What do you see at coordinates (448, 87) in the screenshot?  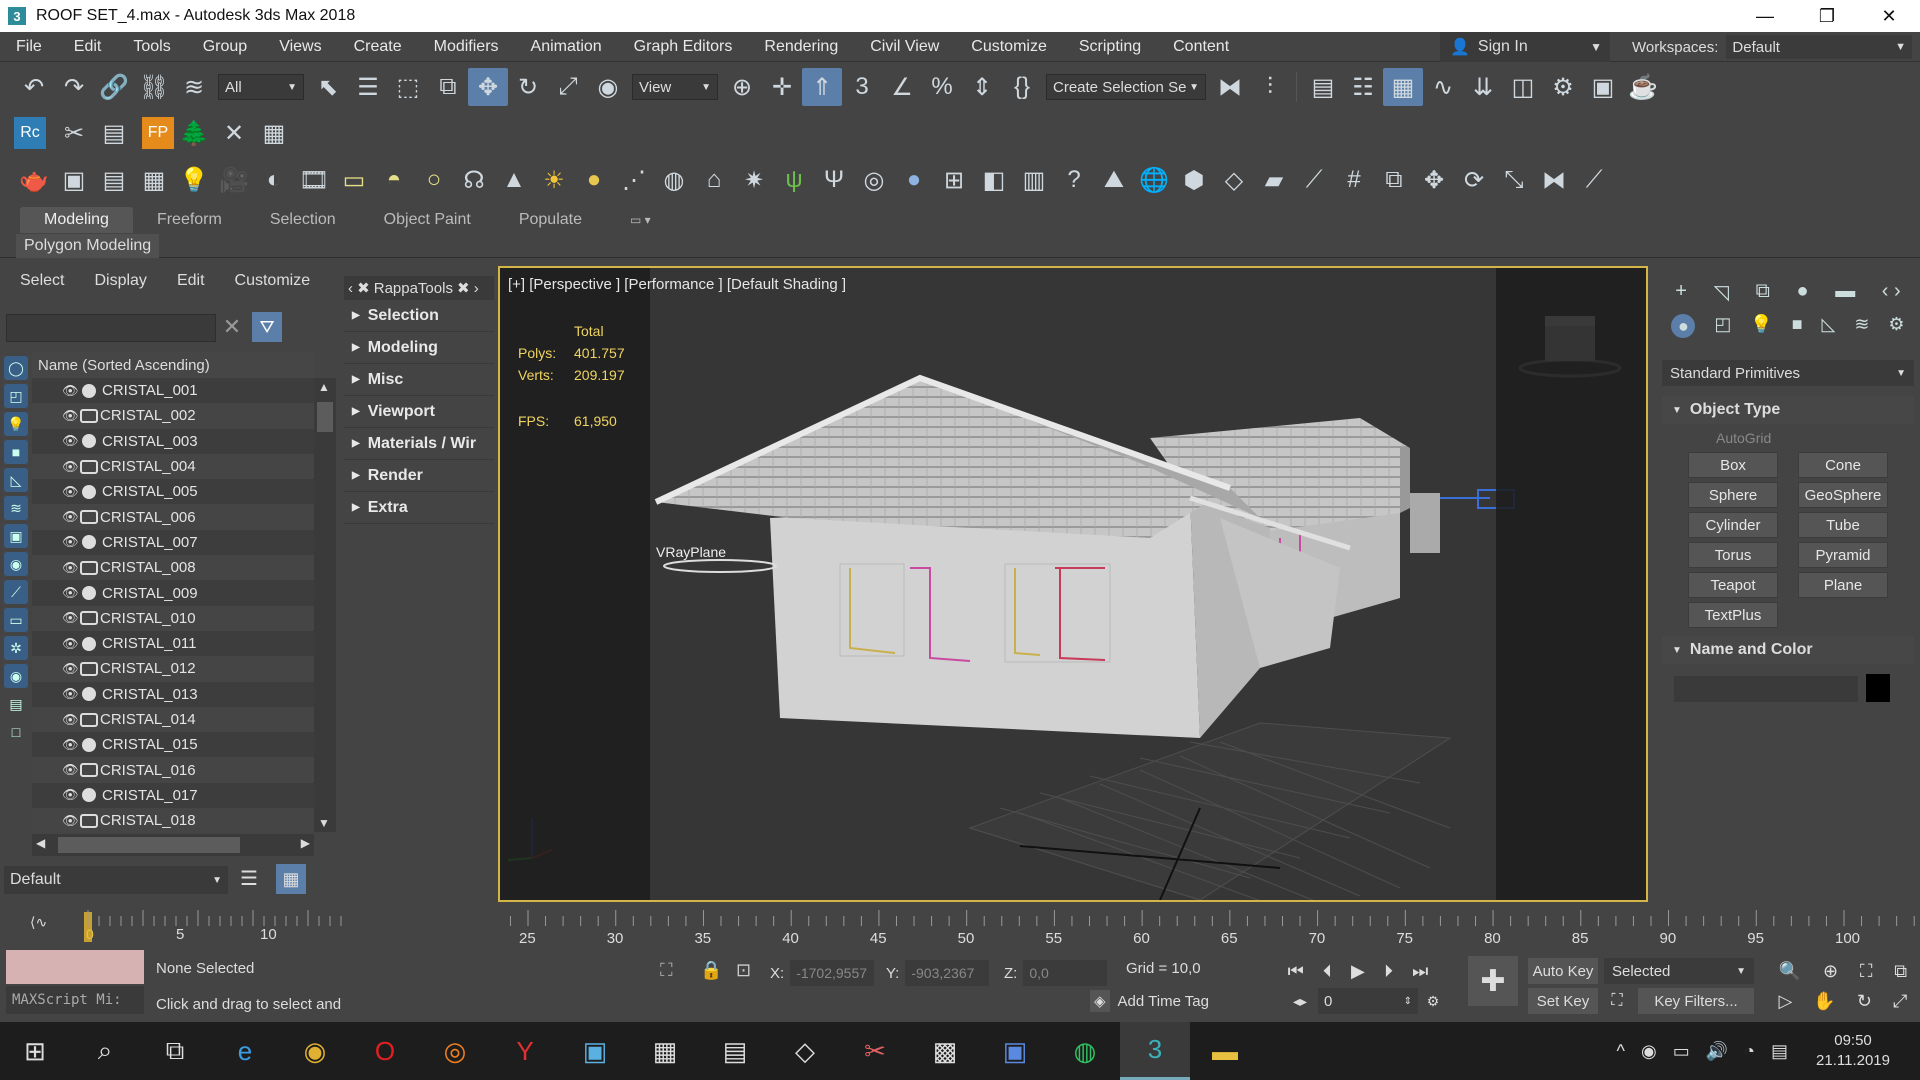 I see `window-crossing-icon: ⧉` at bounding box center [448, 87].